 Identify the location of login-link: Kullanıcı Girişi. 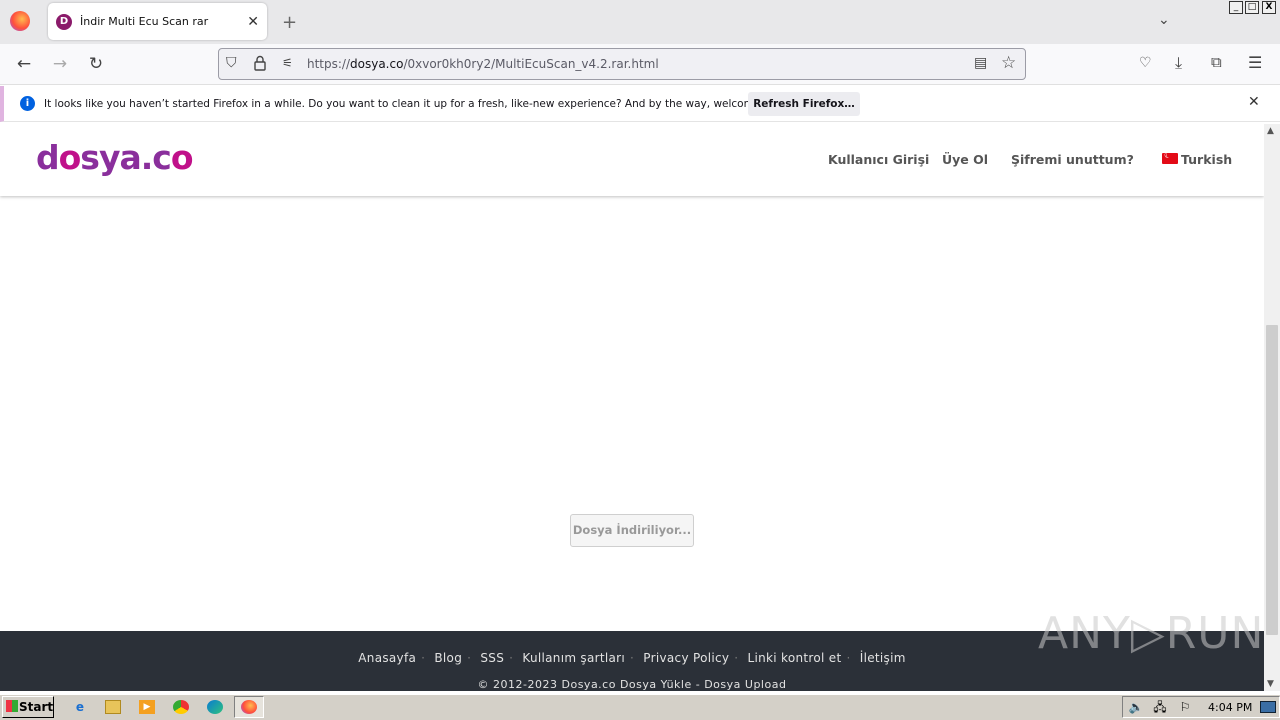
(878, 159).